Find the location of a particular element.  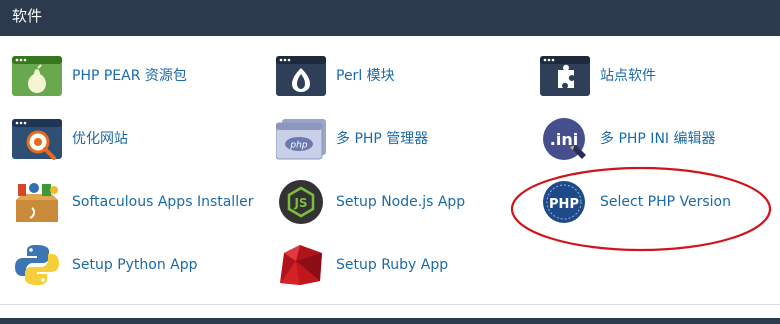

php-version-icon: PHP is located at coordinates (565, 202).